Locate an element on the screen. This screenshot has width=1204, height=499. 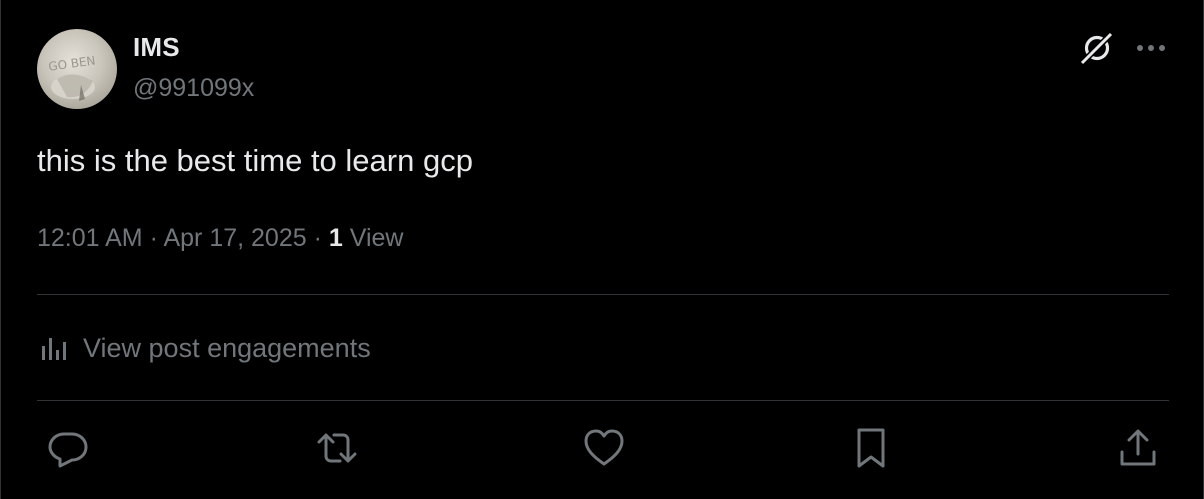
post-text: this is the best time to learn gcp is located at coordinates (255, 160).